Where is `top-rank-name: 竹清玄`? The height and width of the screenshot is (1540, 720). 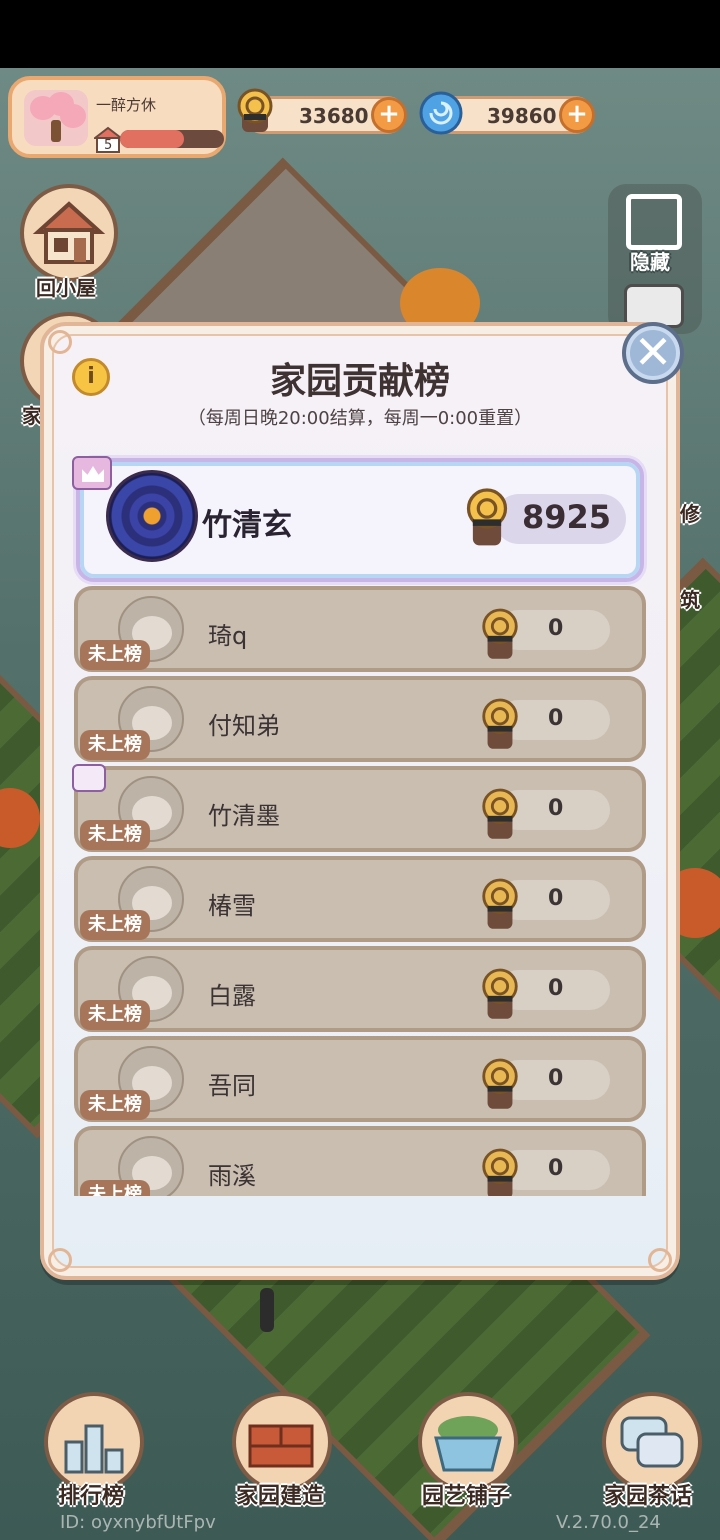
top-rank-name: 竹清玄 is located at coordinates (247, 525).